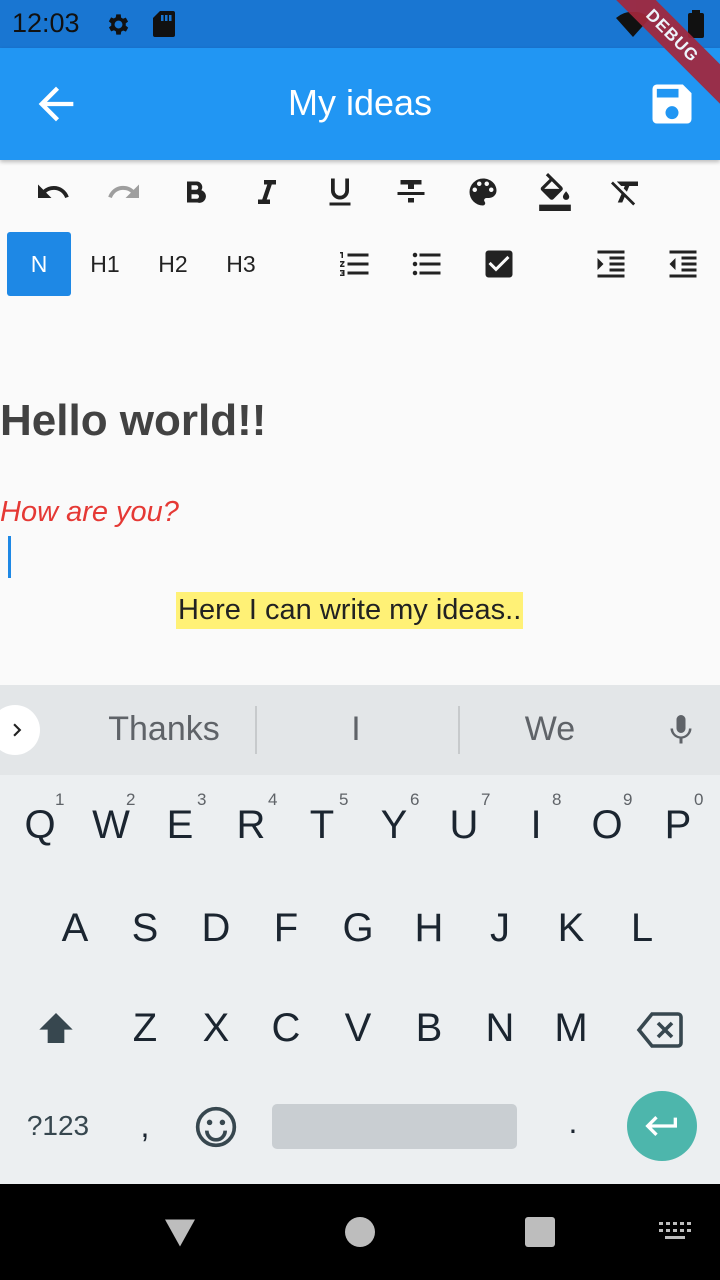 The height and width of the screenshot is (1280, 720). I want to click on numbered-list-icon, so click(354, 264).